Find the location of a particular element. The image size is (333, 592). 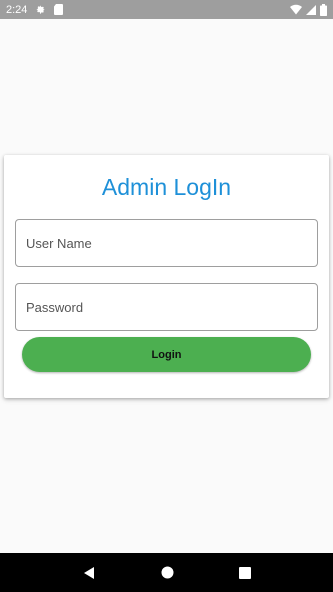

navigation-bar is located at coordinates (166, 572).